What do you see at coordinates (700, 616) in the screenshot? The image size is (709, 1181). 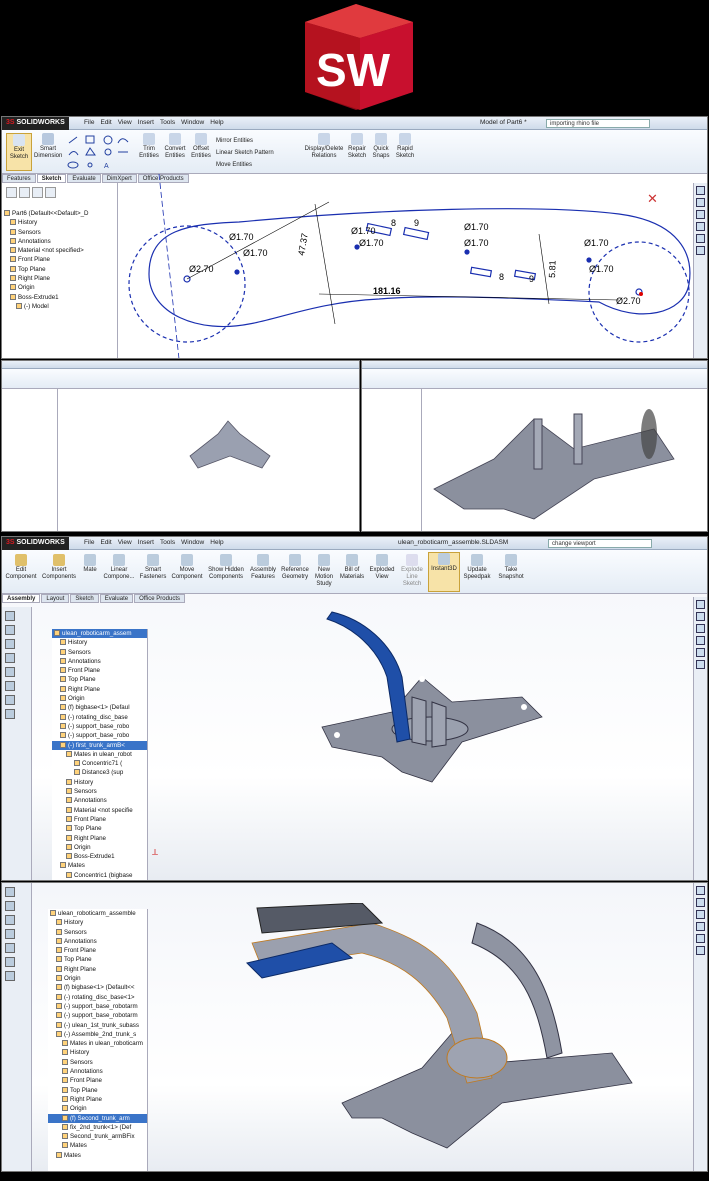 I see `library-icon` at bounding box center [700, 616].